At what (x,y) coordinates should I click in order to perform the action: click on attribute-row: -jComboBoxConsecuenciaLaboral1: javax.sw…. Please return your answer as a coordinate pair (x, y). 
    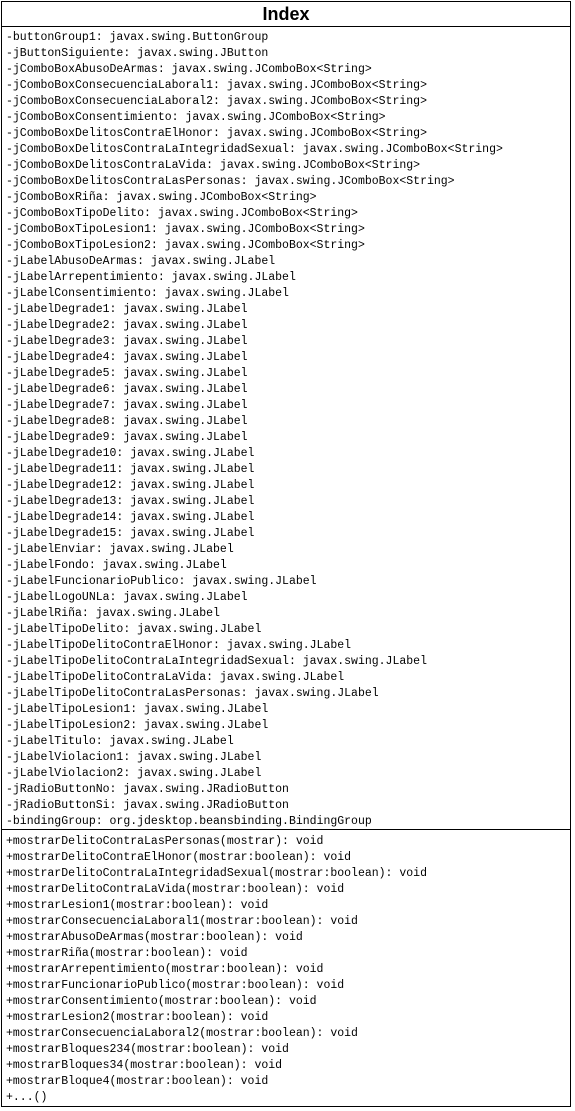
    Looking at the image, I should click on (216, 85).